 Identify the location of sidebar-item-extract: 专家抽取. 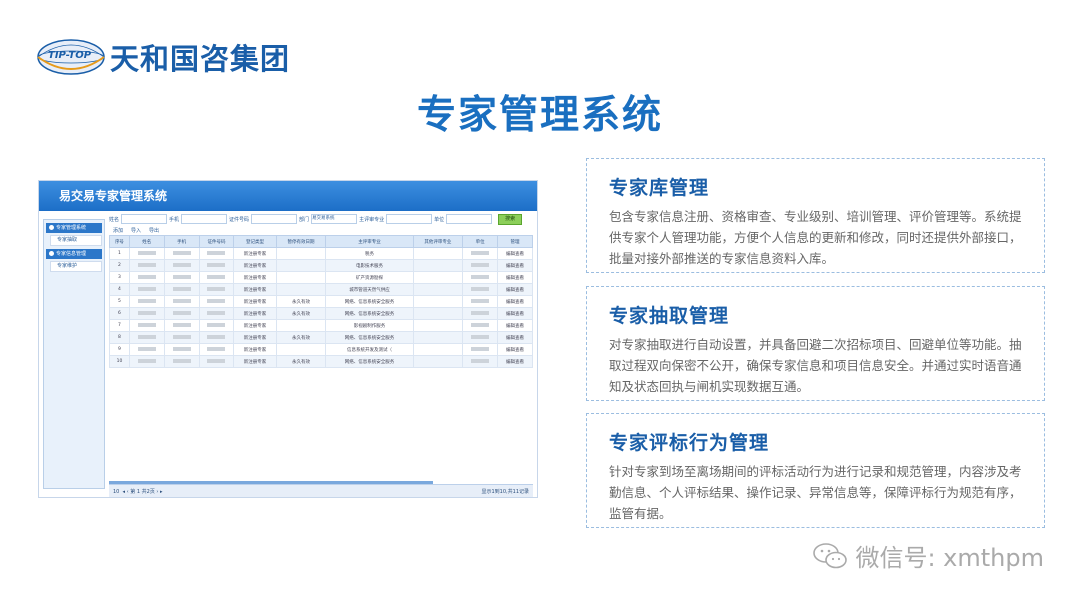
(76, 240).